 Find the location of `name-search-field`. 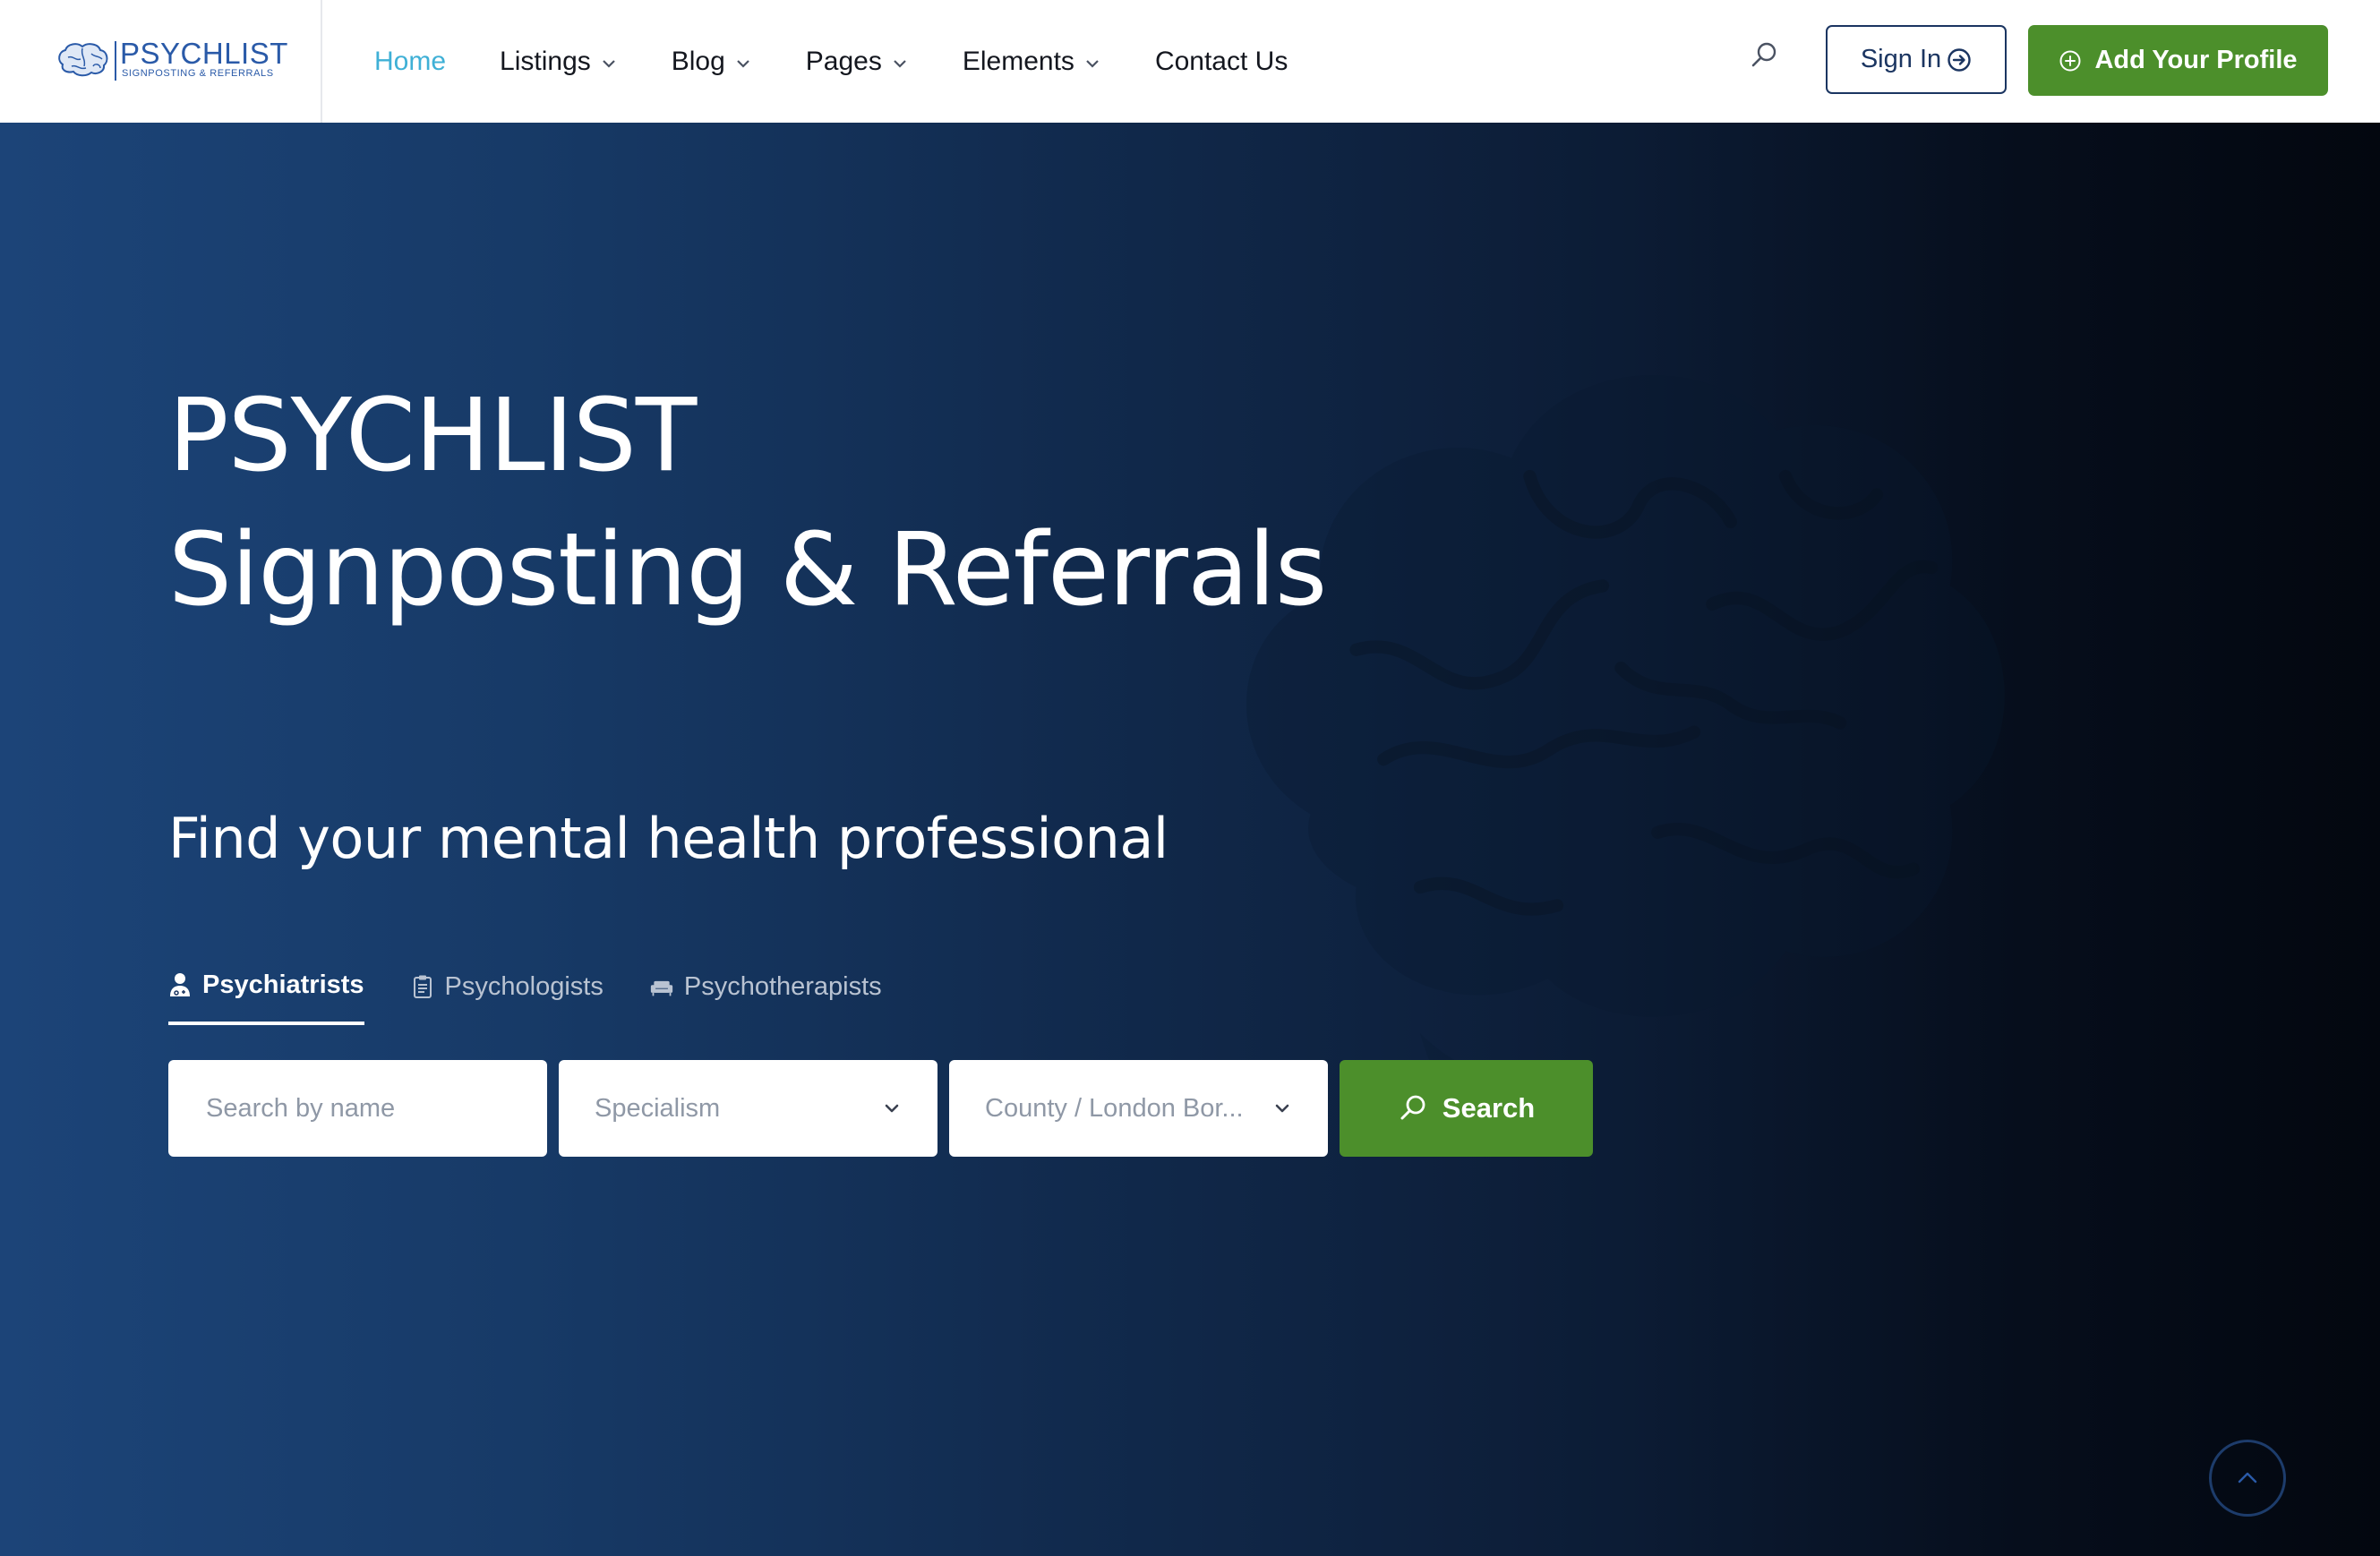

name-search-field is located at coordinates (357, 1109).